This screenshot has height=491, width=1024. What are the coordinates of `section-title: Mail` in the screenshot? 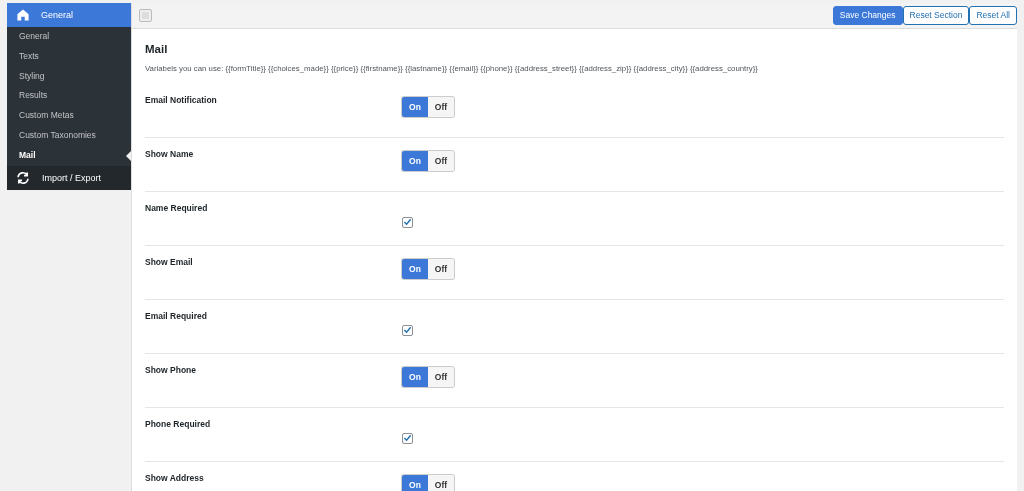 It's located at (157, 48).